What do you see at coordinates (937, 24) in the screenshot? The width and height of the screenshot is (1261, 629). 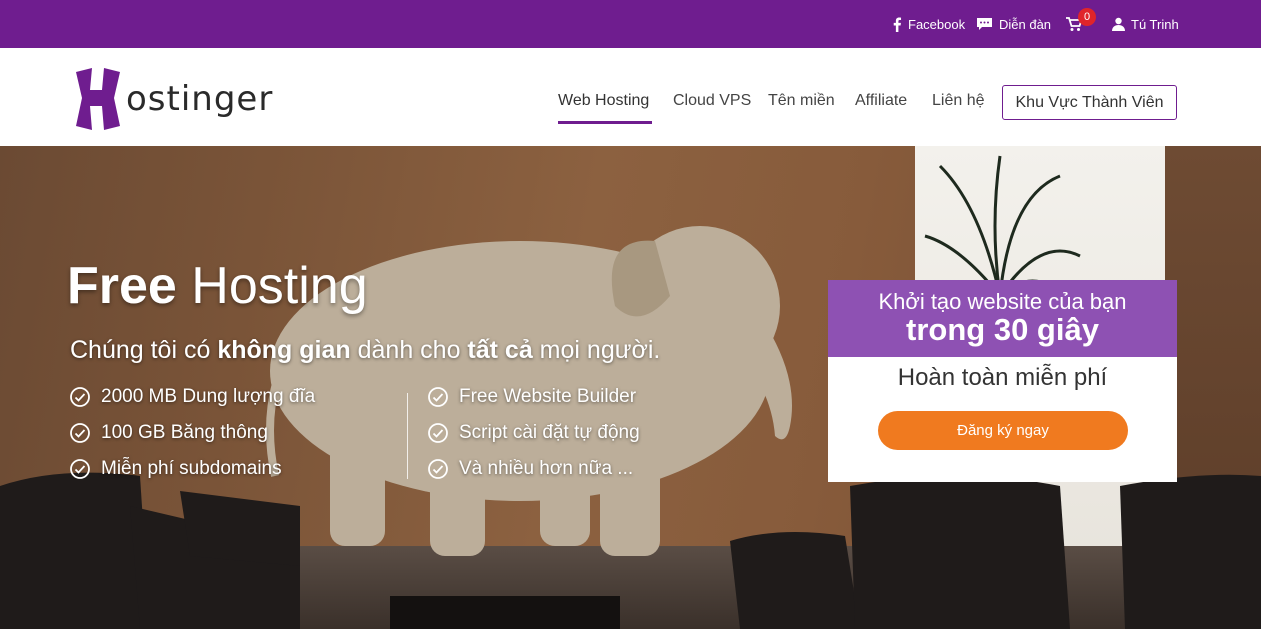 I see `facebook-label: Facebook` at bounding box center [937, 24].